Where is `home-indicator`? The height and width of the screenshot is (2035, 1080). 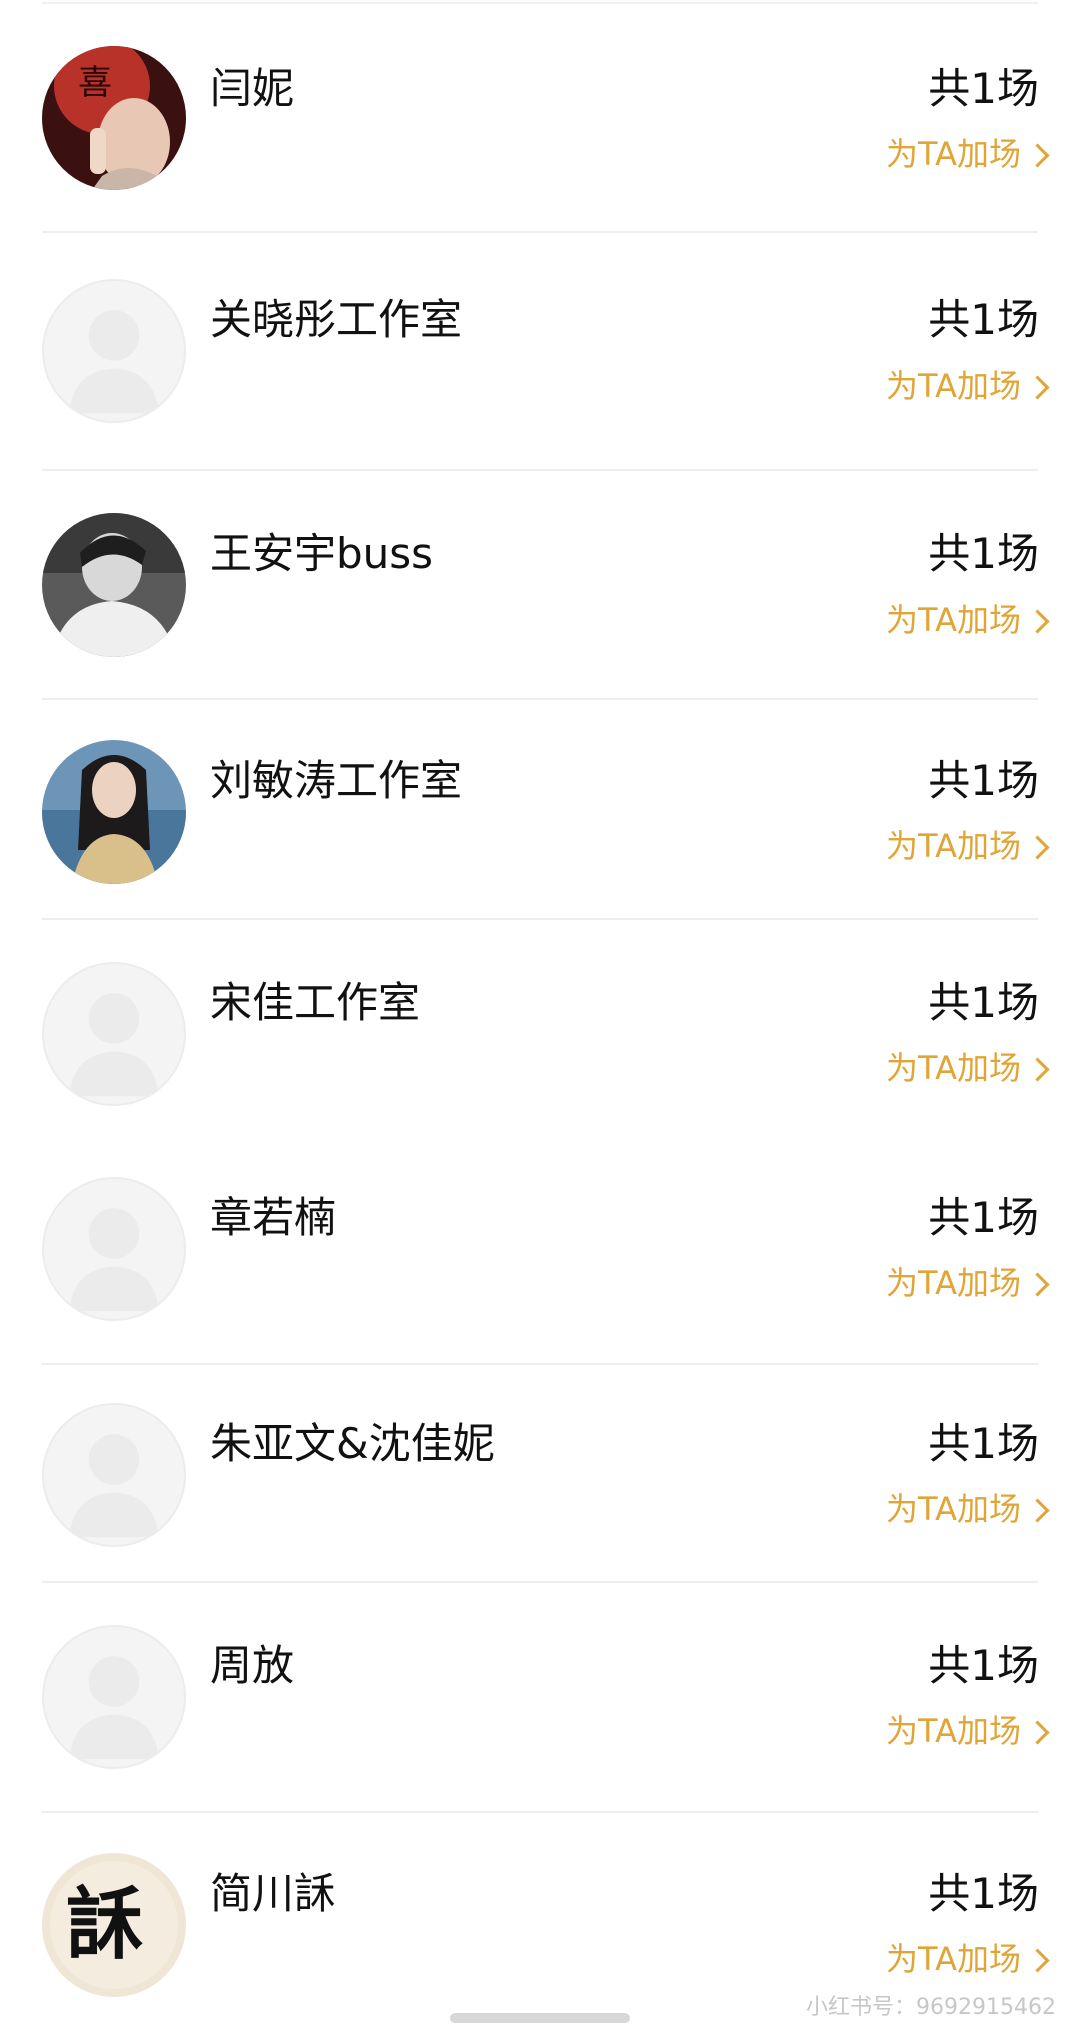
home-indicator is located at coordinates (540, 2018).